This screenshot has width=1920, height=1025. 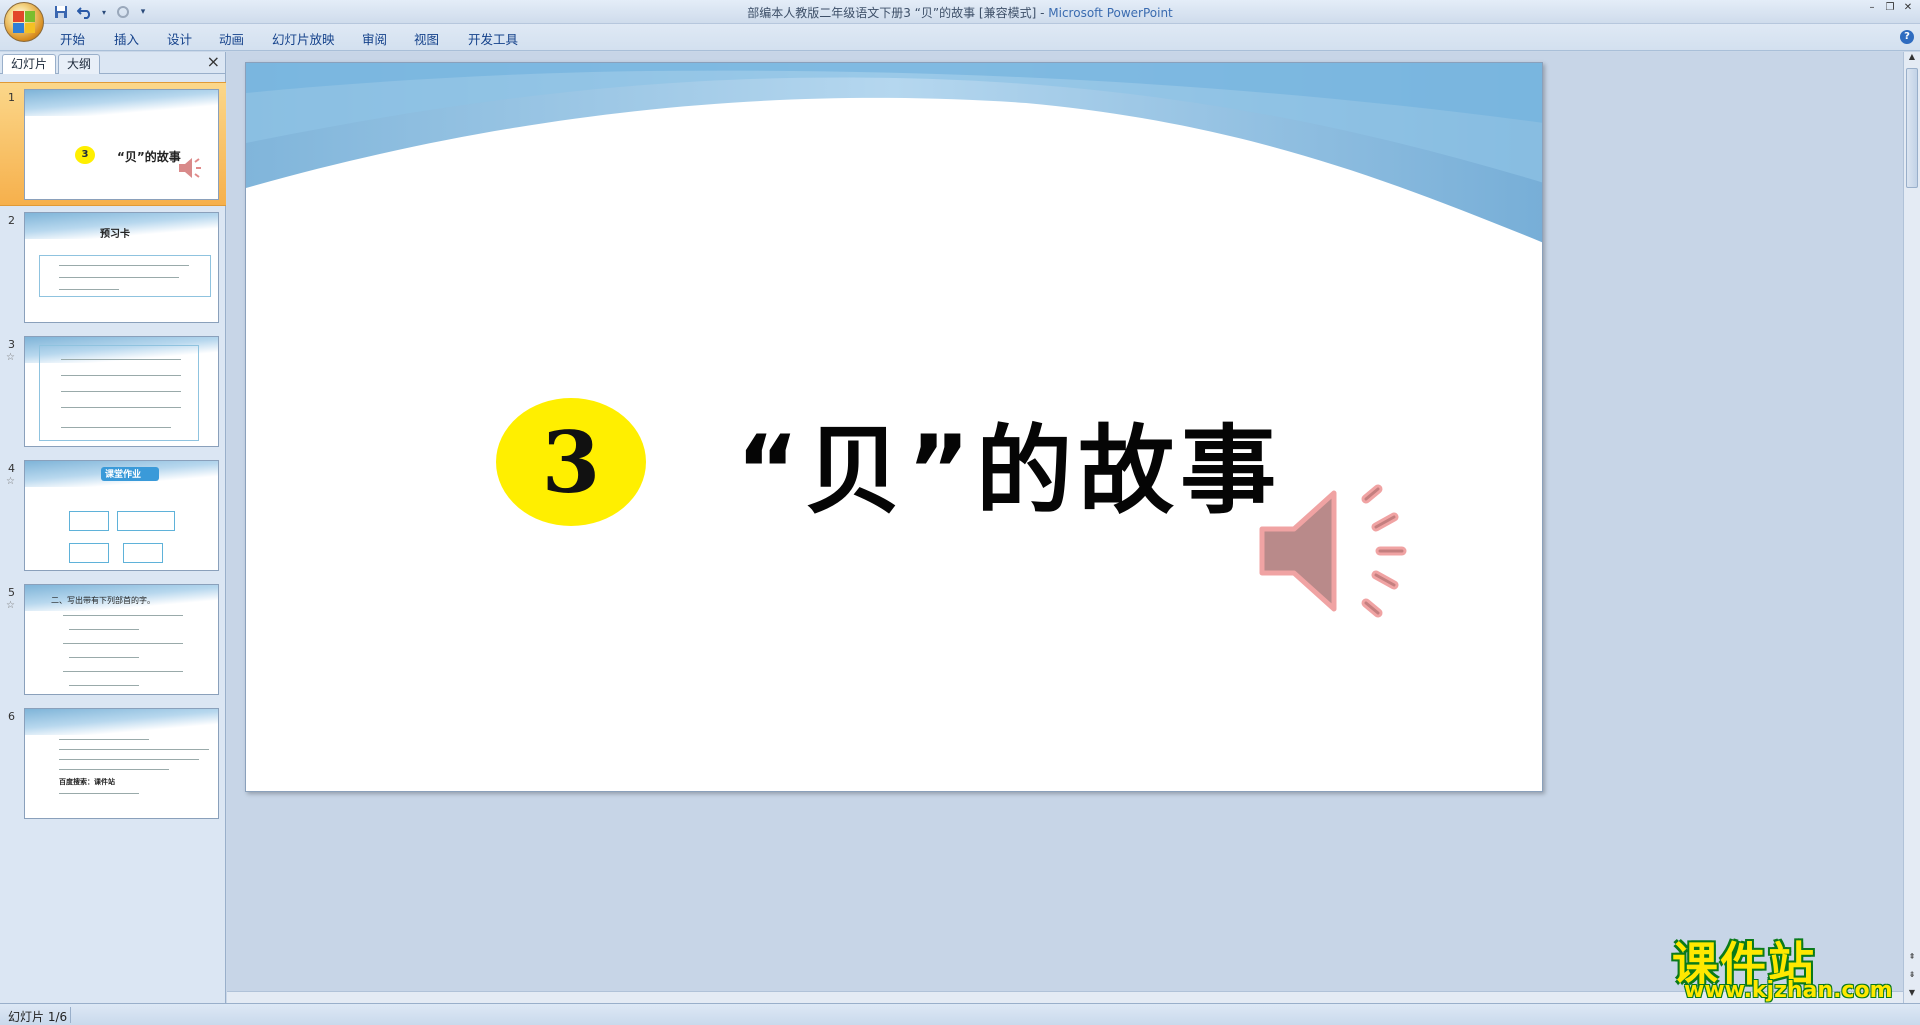 What do you see at coordinates (1787, 965) in the screenshot?
I see `site-watermark: 课件站 www.kjzhan.com` at bounding box center [1787, 965].